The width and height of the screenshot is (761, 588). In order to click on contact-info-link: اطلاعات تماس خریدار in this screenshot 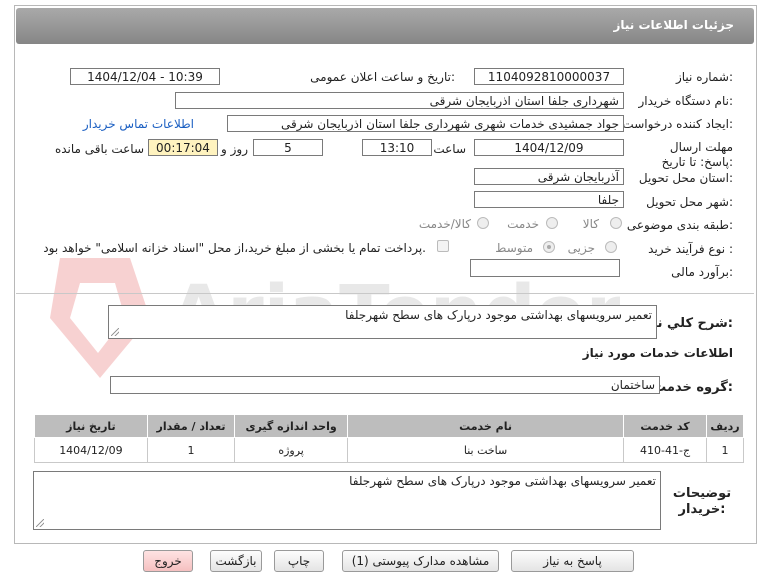, I will do `click(138, 124)`.